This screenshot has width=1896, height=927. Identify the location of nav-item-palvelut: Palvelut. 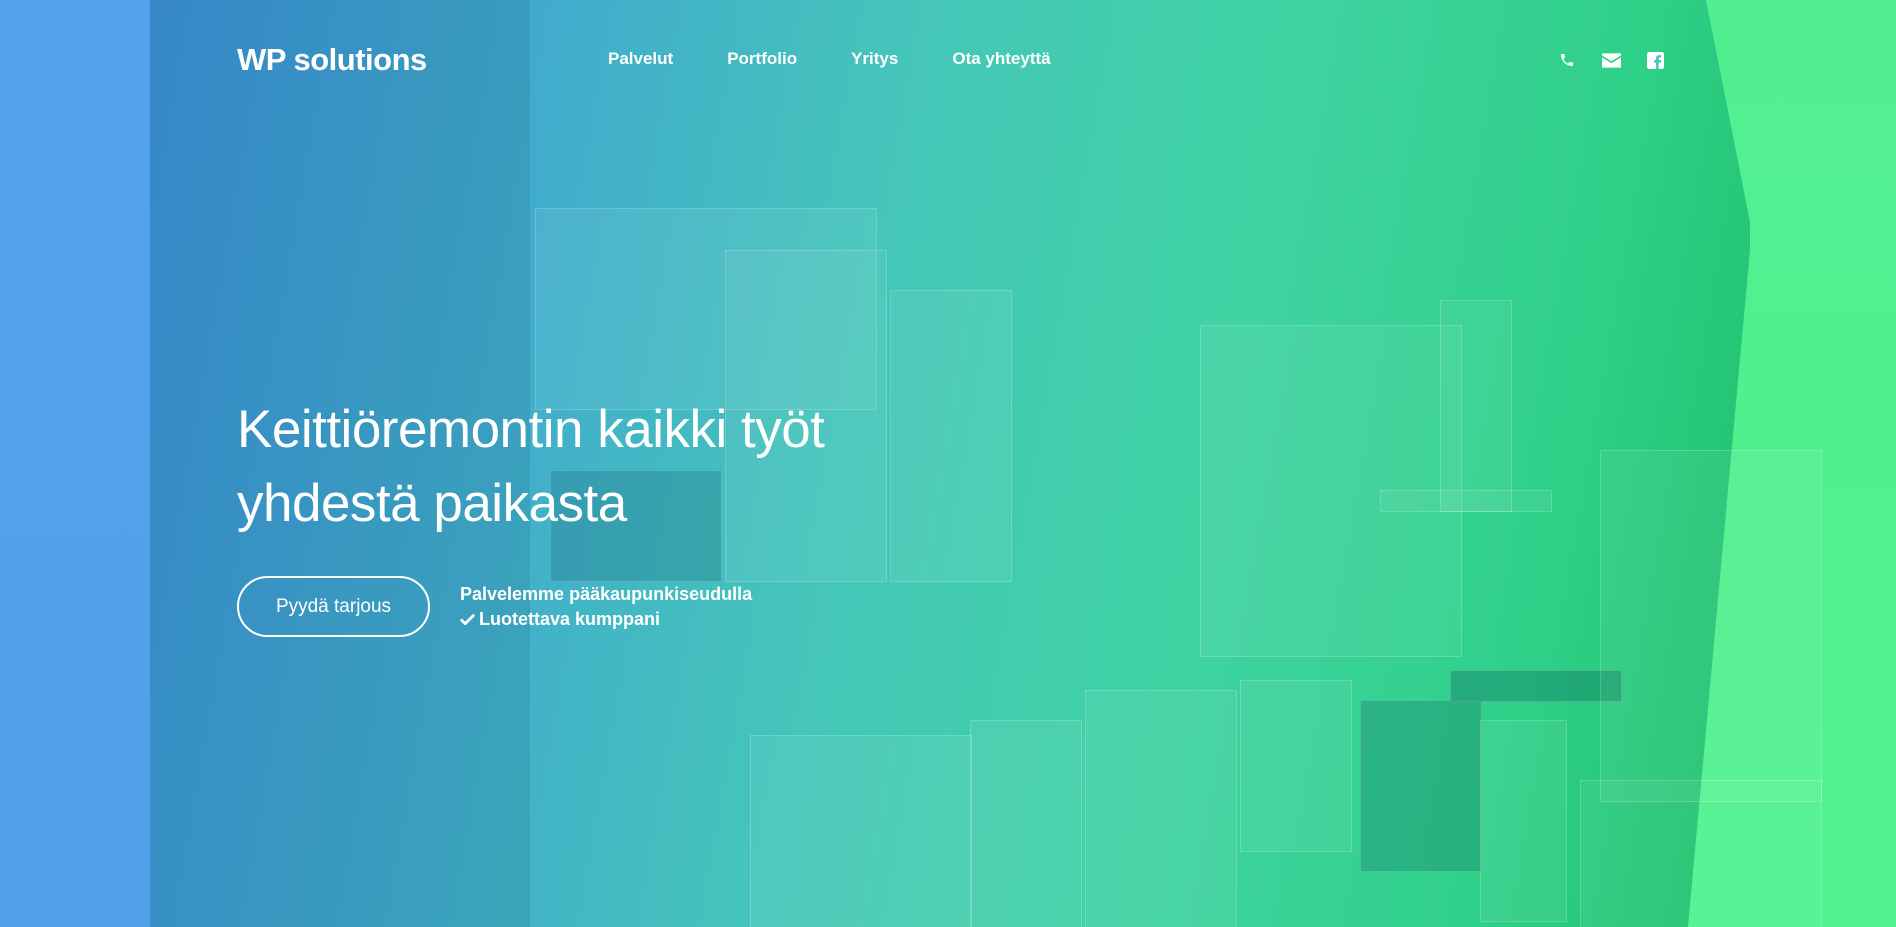
(640, 59).